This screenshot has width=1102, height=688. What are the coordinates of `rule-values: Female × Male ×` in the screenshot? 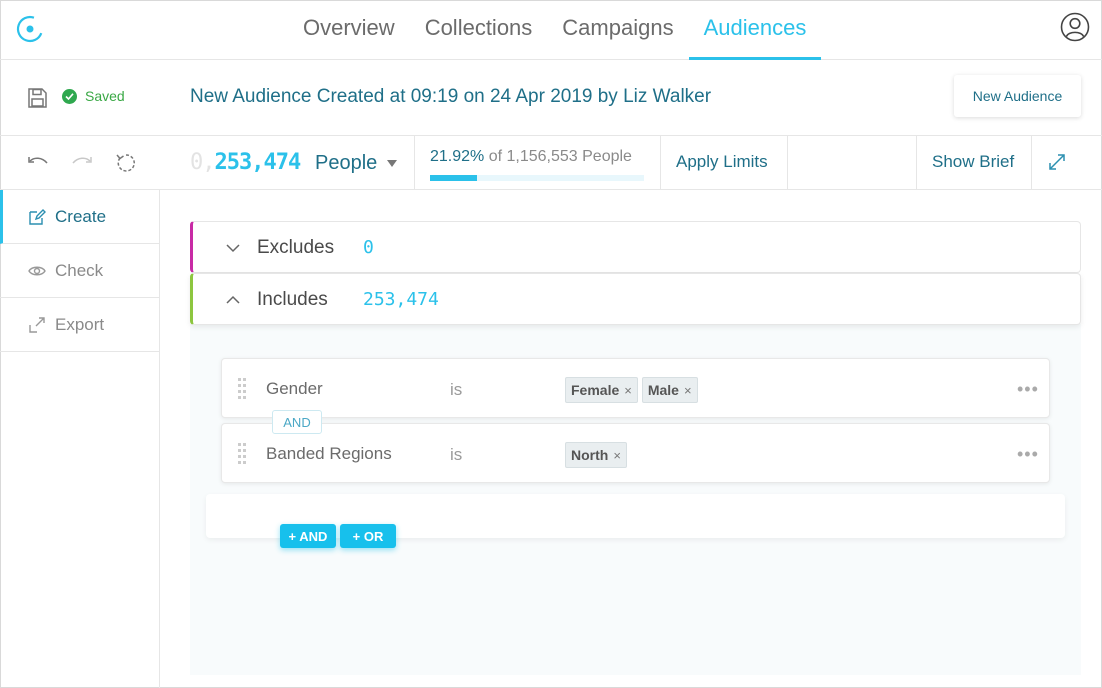 It's located at (633, 390).